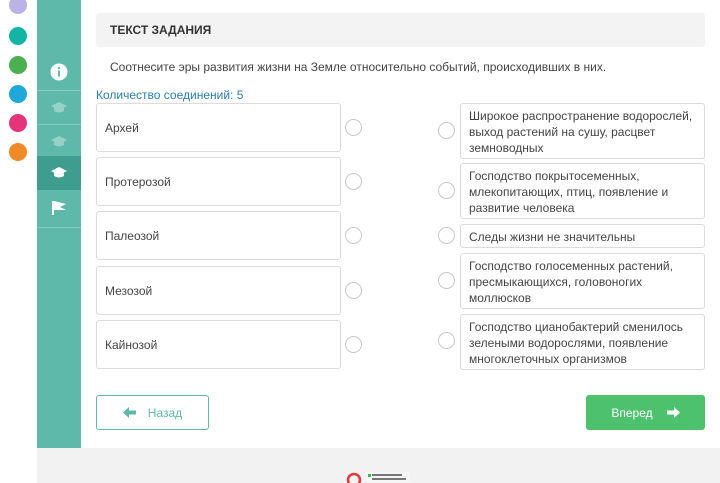 Image resolution: width=720 pixels, height=483 pixels. I want to click on arrow-left-icon, so click(129, 412).